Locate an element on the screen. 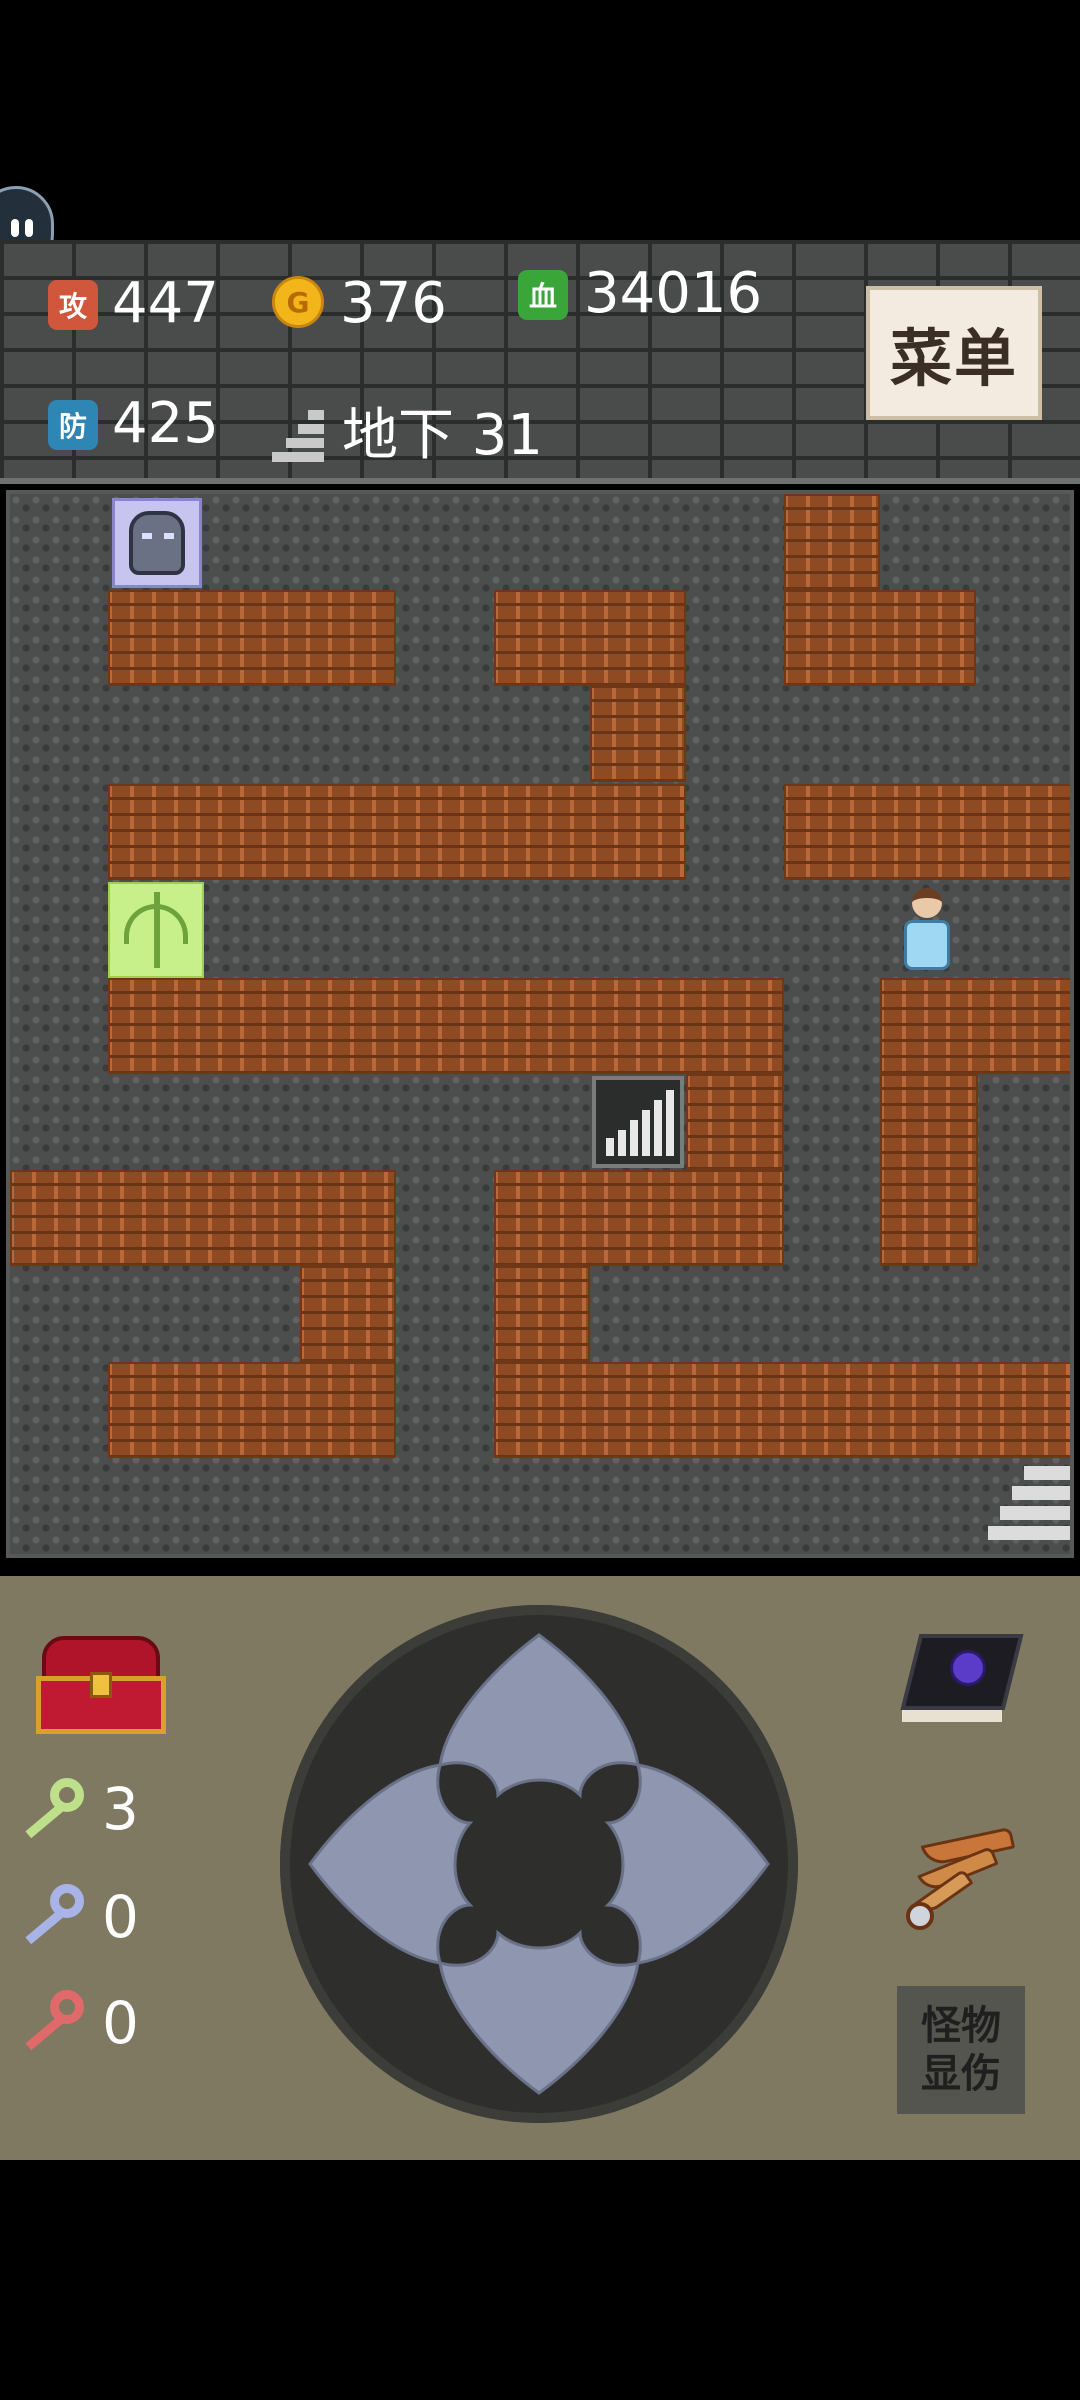  hero-head-icon is located at coordinates (927, 903).